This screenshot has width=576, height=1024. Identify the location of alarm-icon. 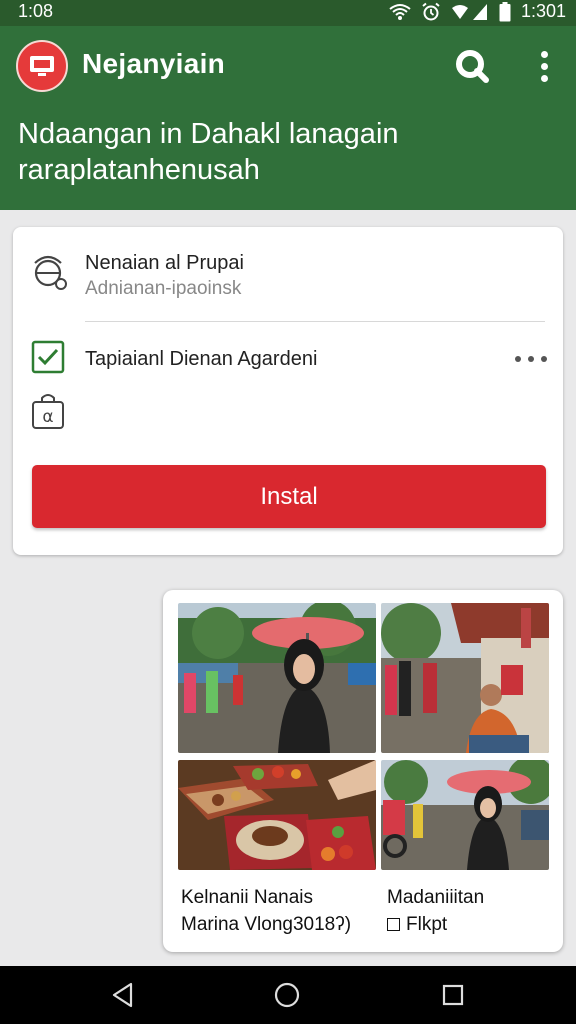
(431, 11).